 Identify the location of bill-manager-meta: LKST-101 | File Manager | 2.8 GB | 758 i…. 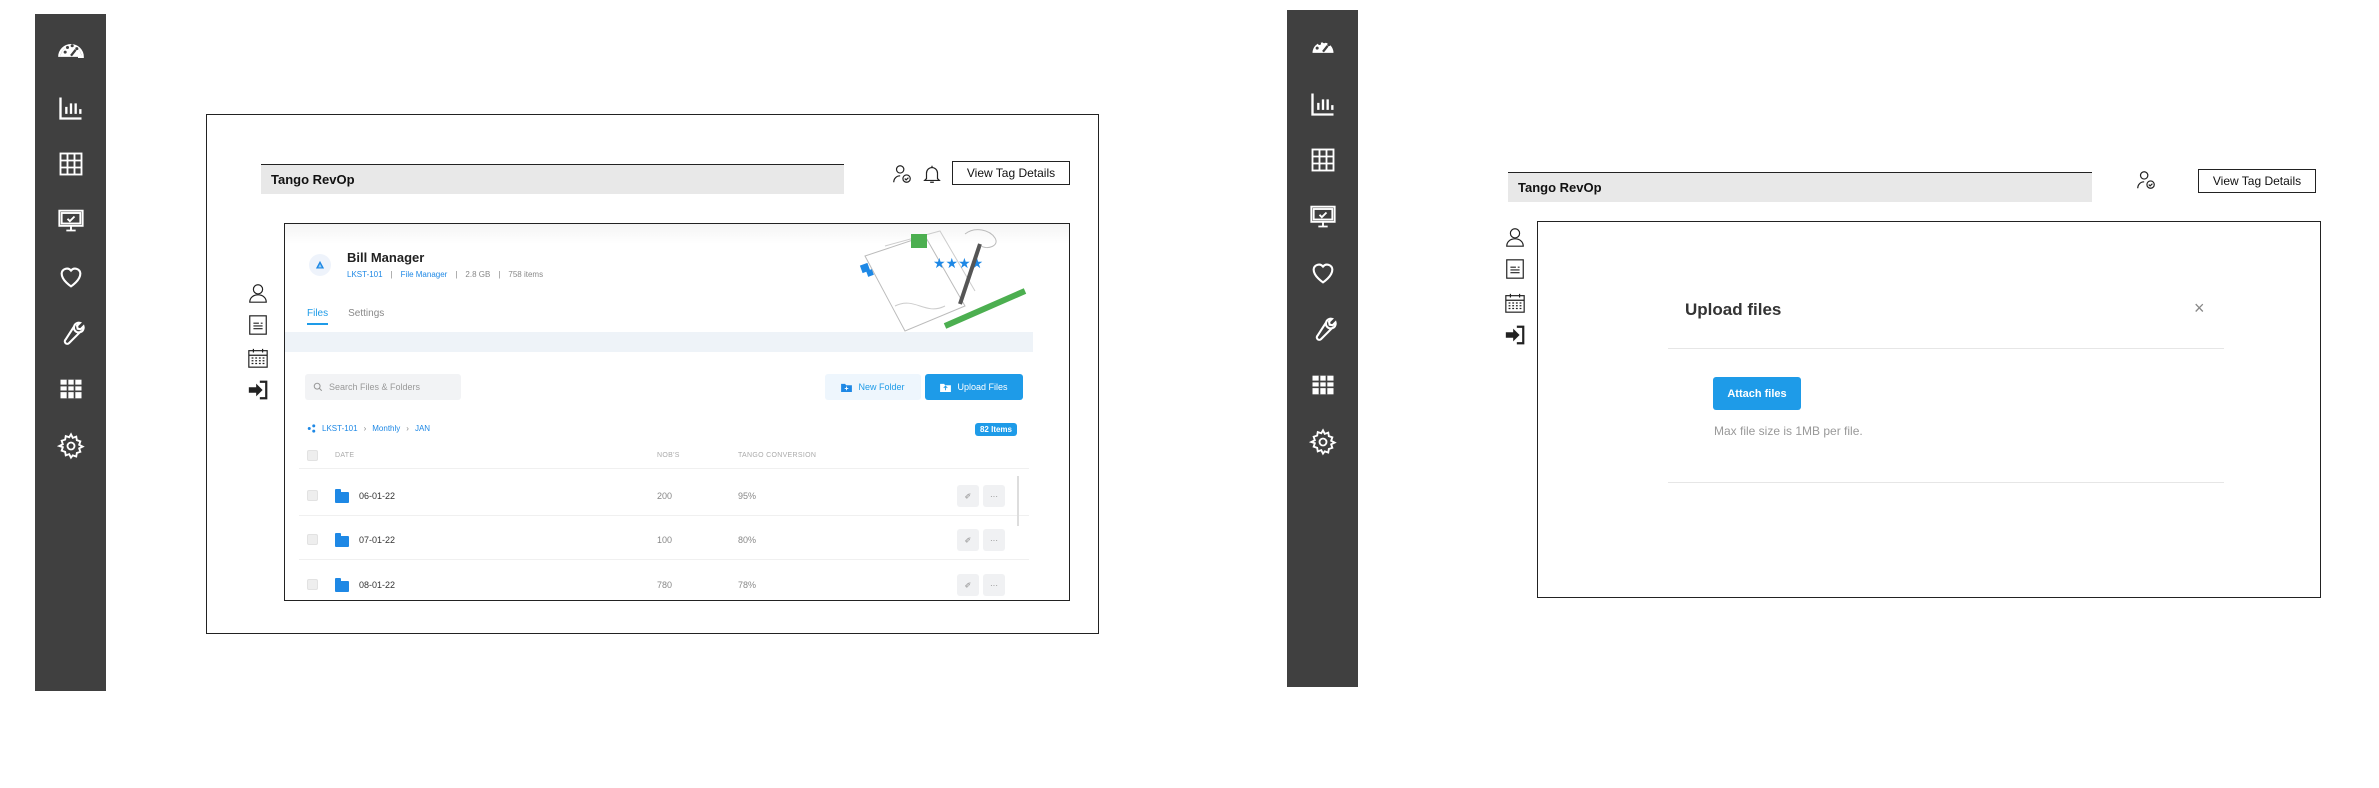
(445, 274).